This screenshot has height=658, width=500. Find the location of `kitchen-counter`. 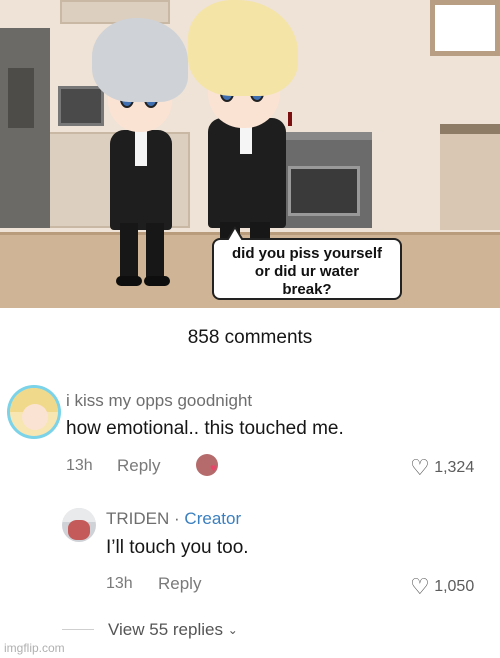

kitchen-counter is located at coordinates (470, 177).